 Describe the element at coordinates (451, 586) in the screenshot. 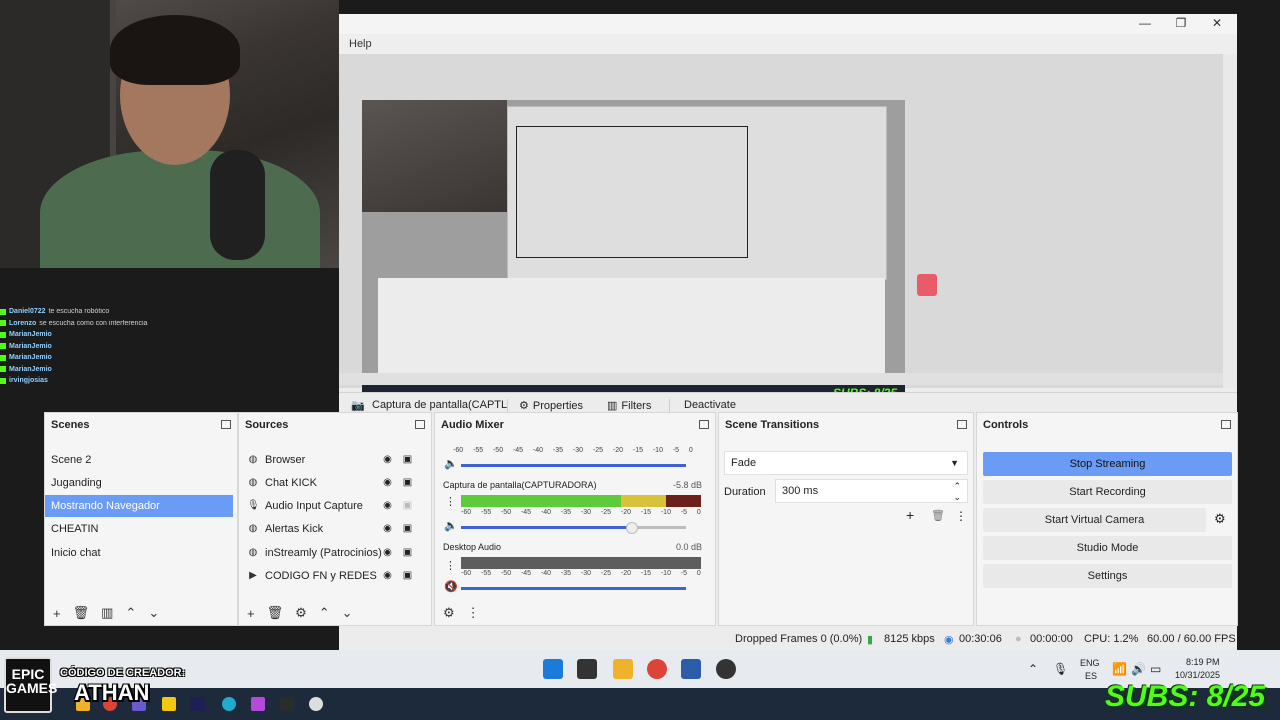

I see `muted-speaker-icon: 🔇` at that location.